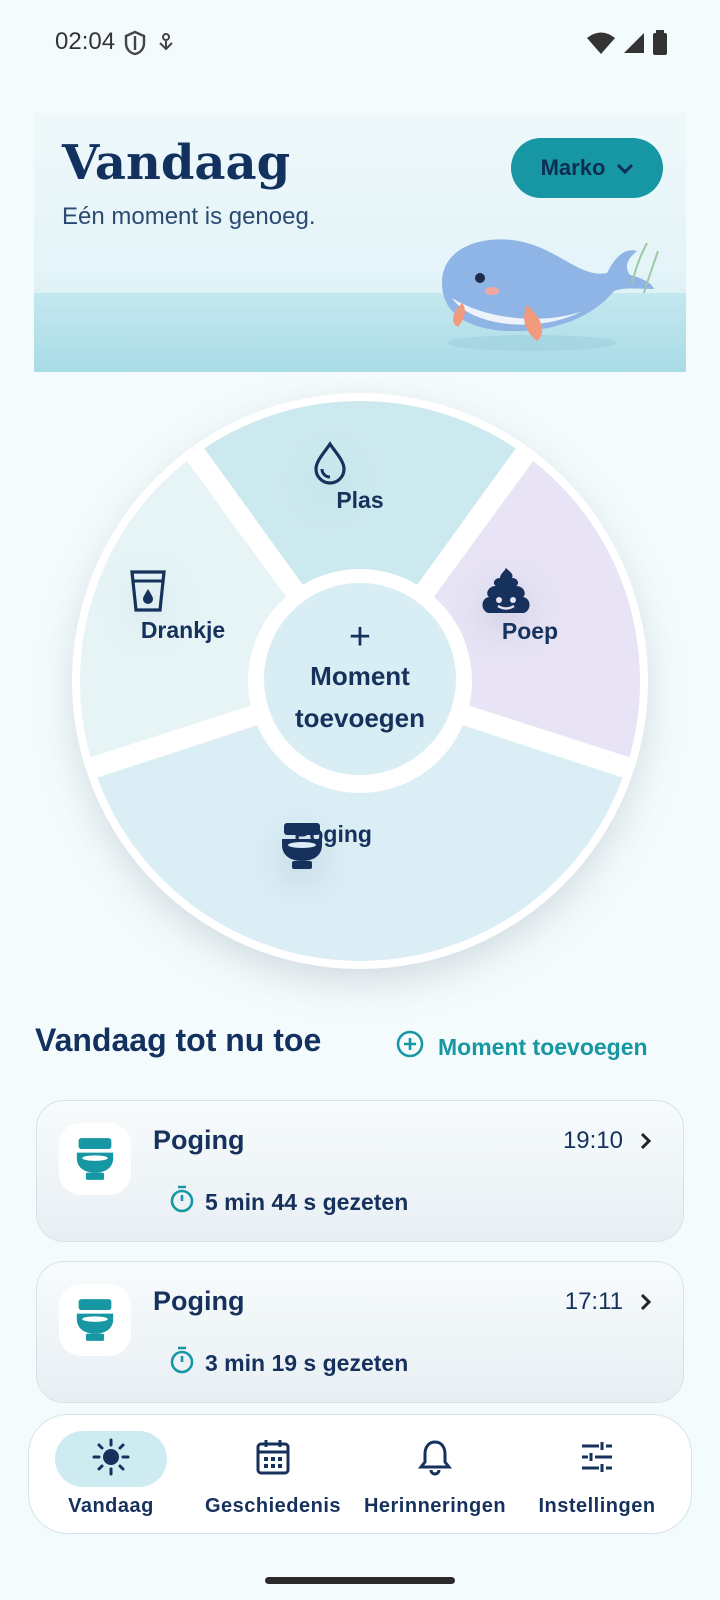 This screenshot has width=720, height=1600. Describe the element at coordinates (360, 637) in the screenshot. I see `plus-icon: +` at that location.